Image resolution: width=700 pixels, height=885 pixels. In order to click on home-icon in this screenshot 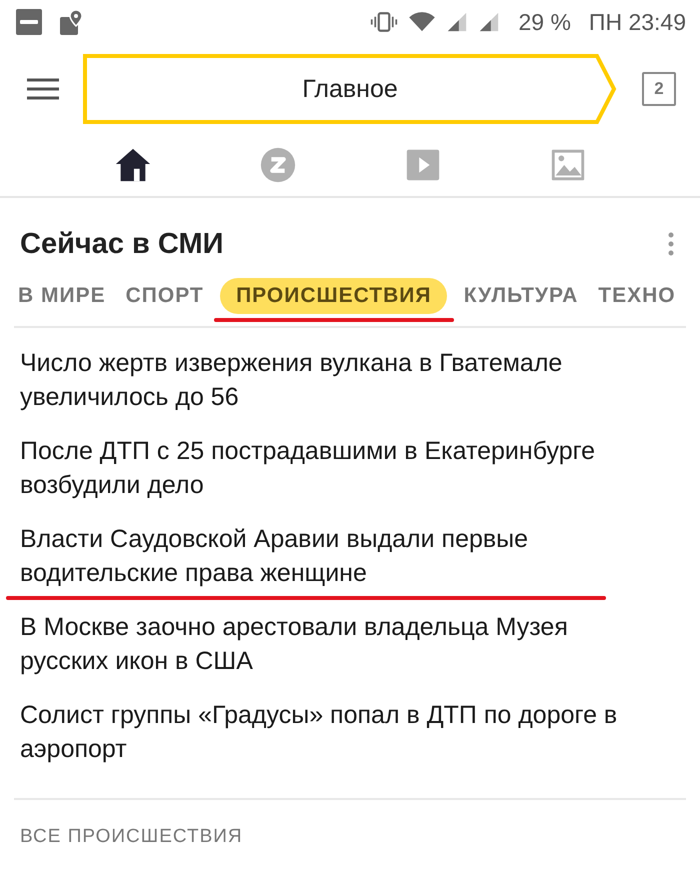, I will do `click(133, 165)`.